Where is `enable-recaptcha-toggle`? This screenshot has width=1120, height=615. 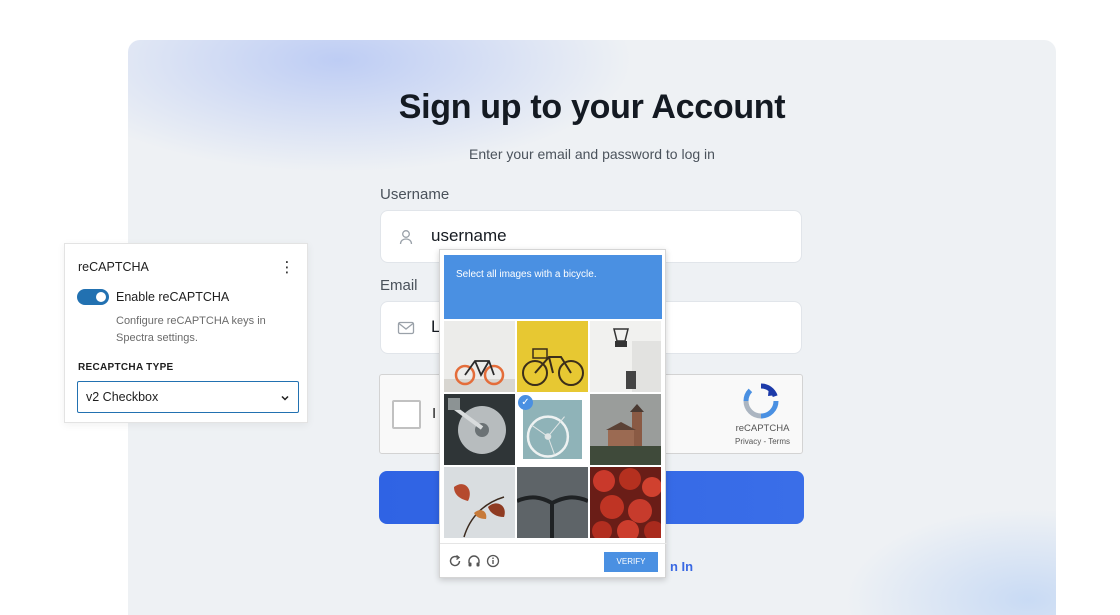
enable-recaptcha-toggle is located at coordinates (93, 297).